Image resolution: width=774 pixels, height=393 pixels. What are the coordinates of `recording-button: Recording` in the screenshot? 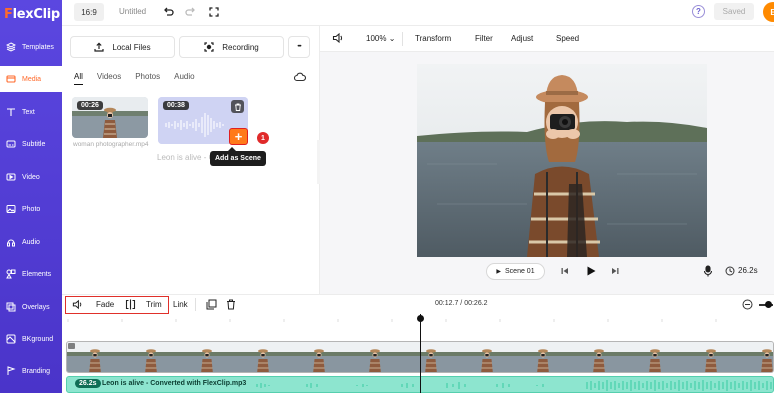 It's located at (231, 47).